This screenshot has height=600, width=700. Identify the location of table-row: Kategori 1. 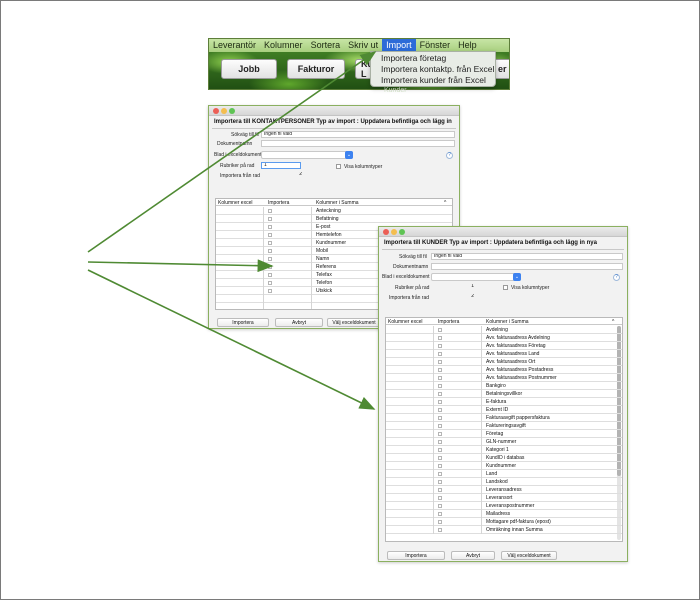
(504, 450).